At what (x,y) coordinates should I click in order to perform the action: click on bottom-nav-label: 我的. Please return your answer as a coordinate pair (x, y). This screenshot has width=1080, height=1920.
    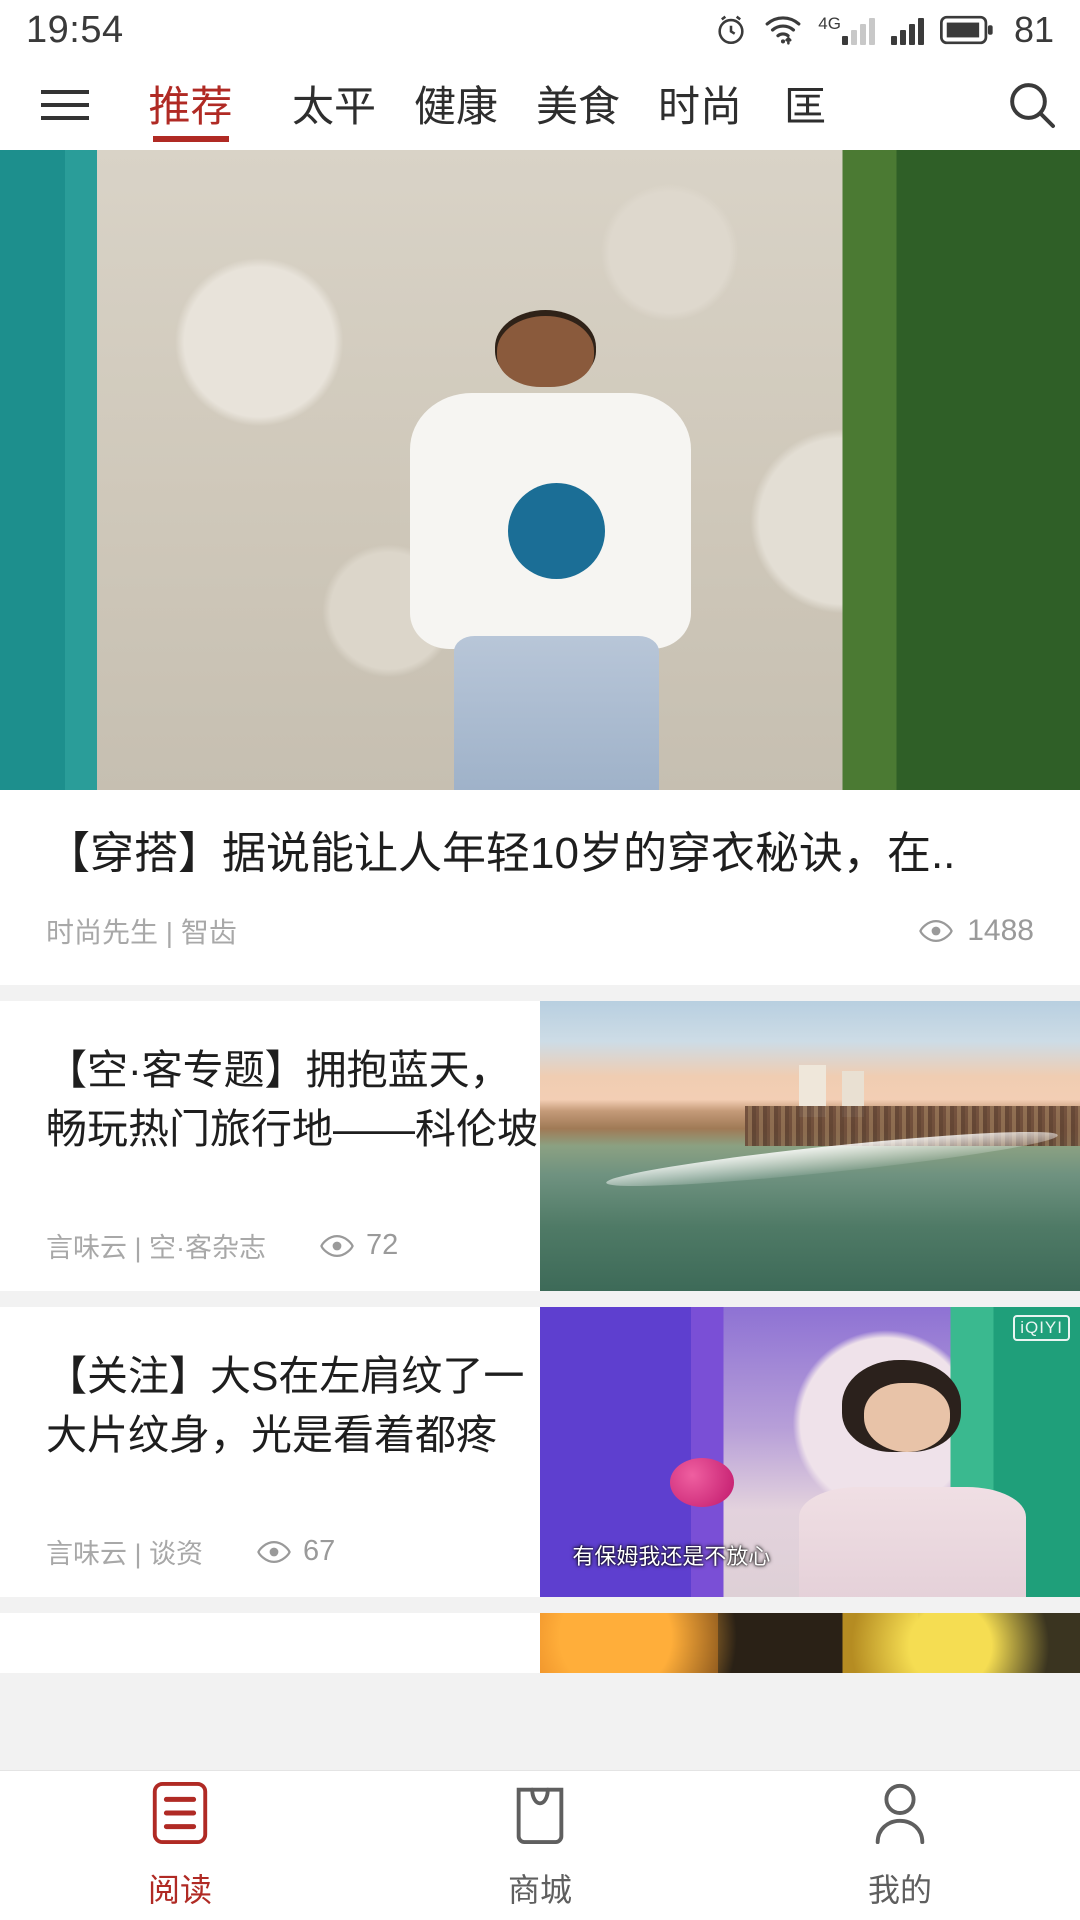
    Looking at the image, I should click on (899, 1890).